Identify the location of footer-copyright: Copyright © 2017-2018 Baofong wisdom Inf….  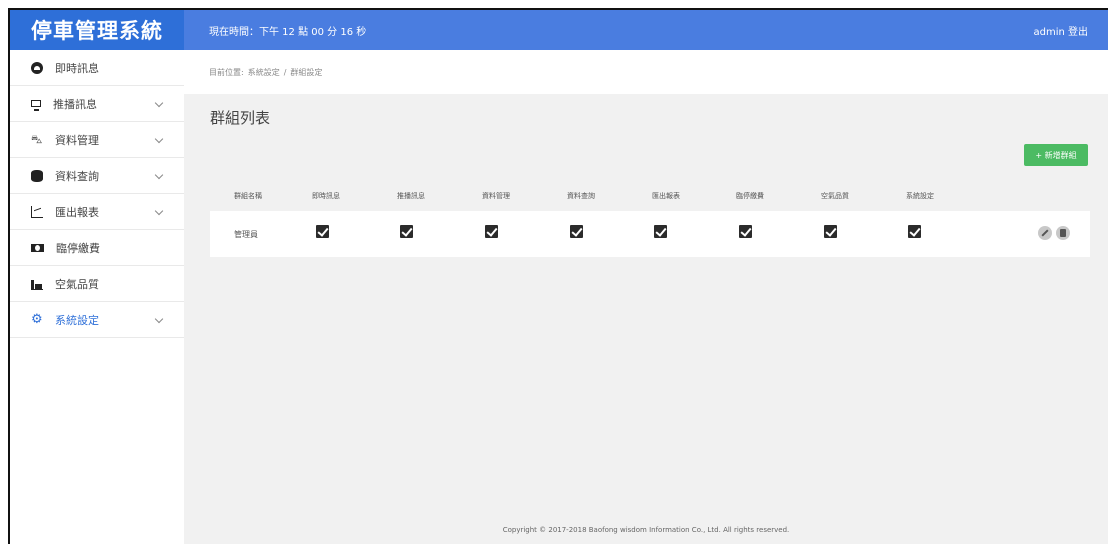
(646, 530).